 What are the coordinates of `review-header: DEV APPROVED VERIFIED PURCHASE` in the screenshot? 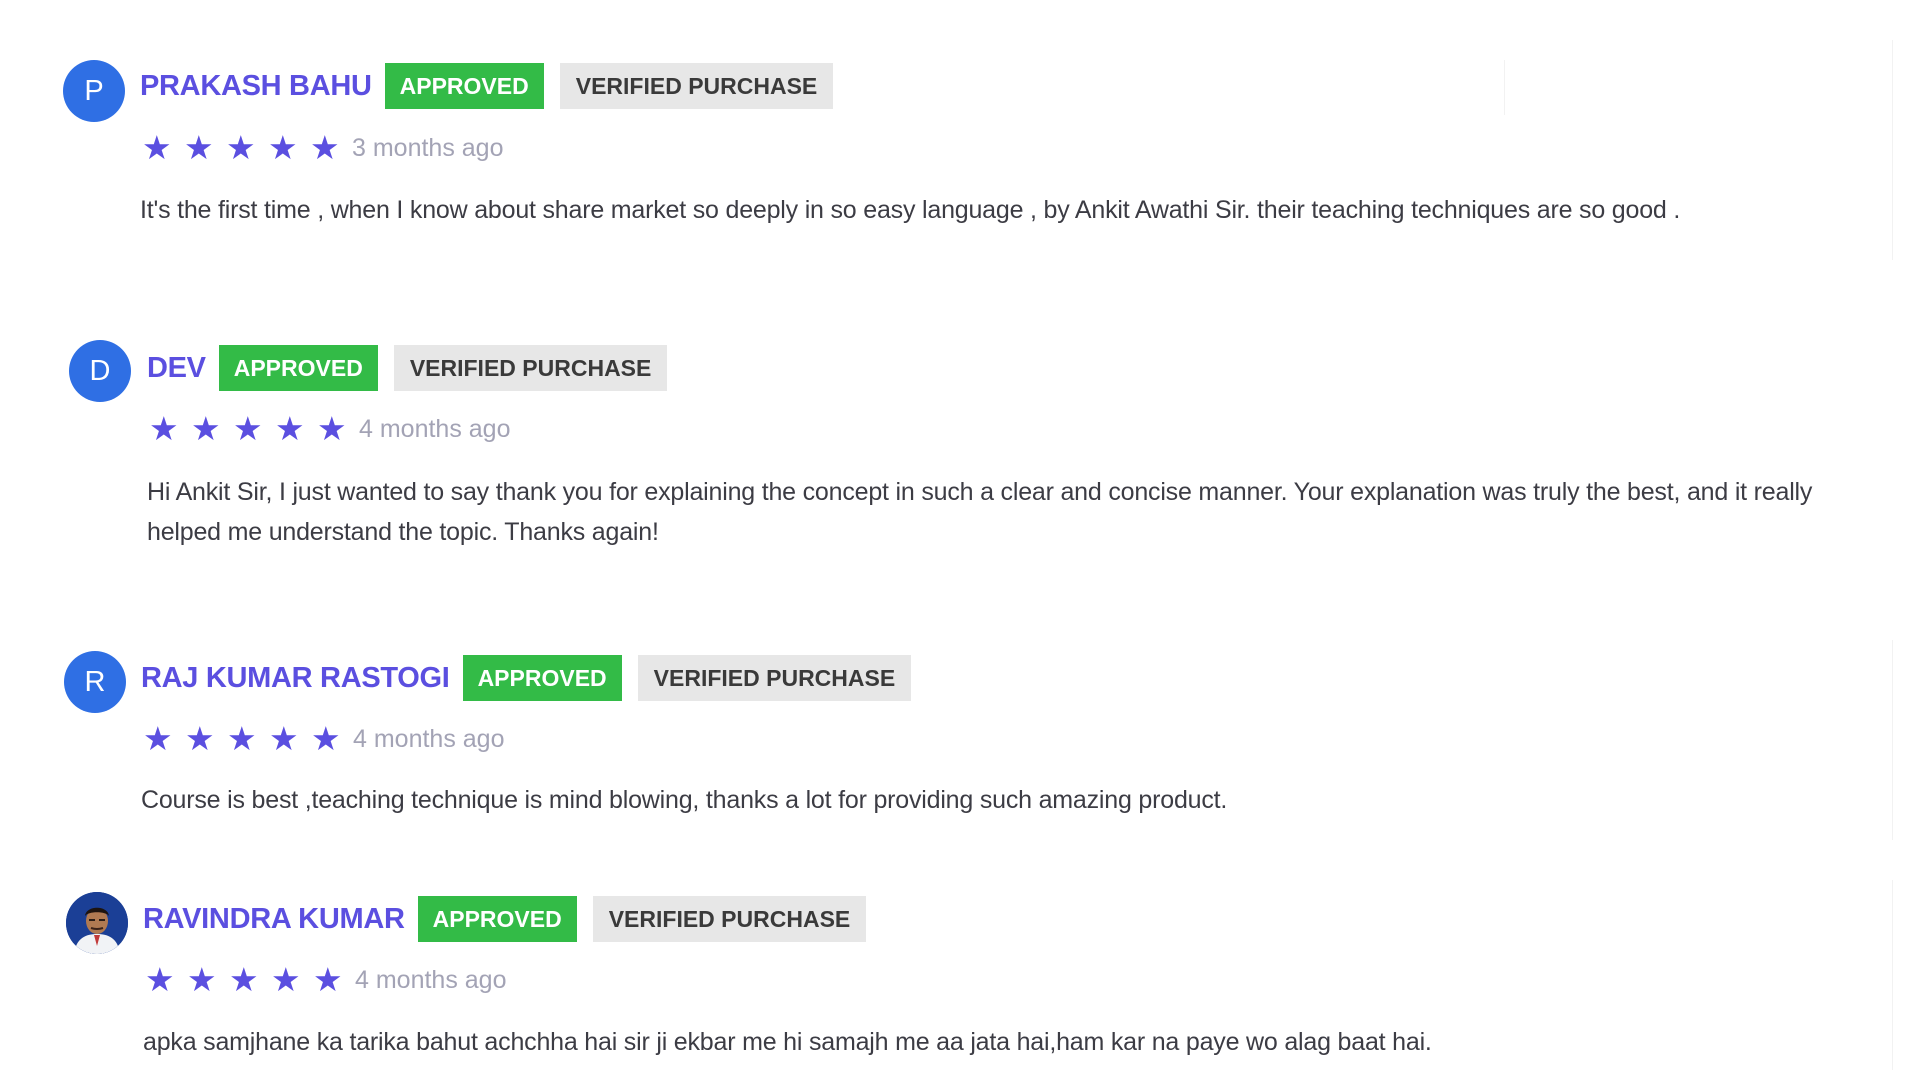 It's located at (407, 368).